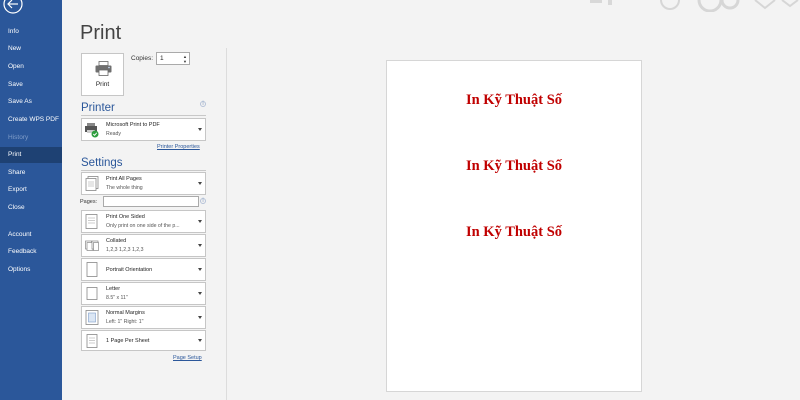 This screenshot has width=800, height=400. Describe the element at coordinates (129, 270) in the screenshot. I see `orientation-title: Portrait Orientation` at that location.